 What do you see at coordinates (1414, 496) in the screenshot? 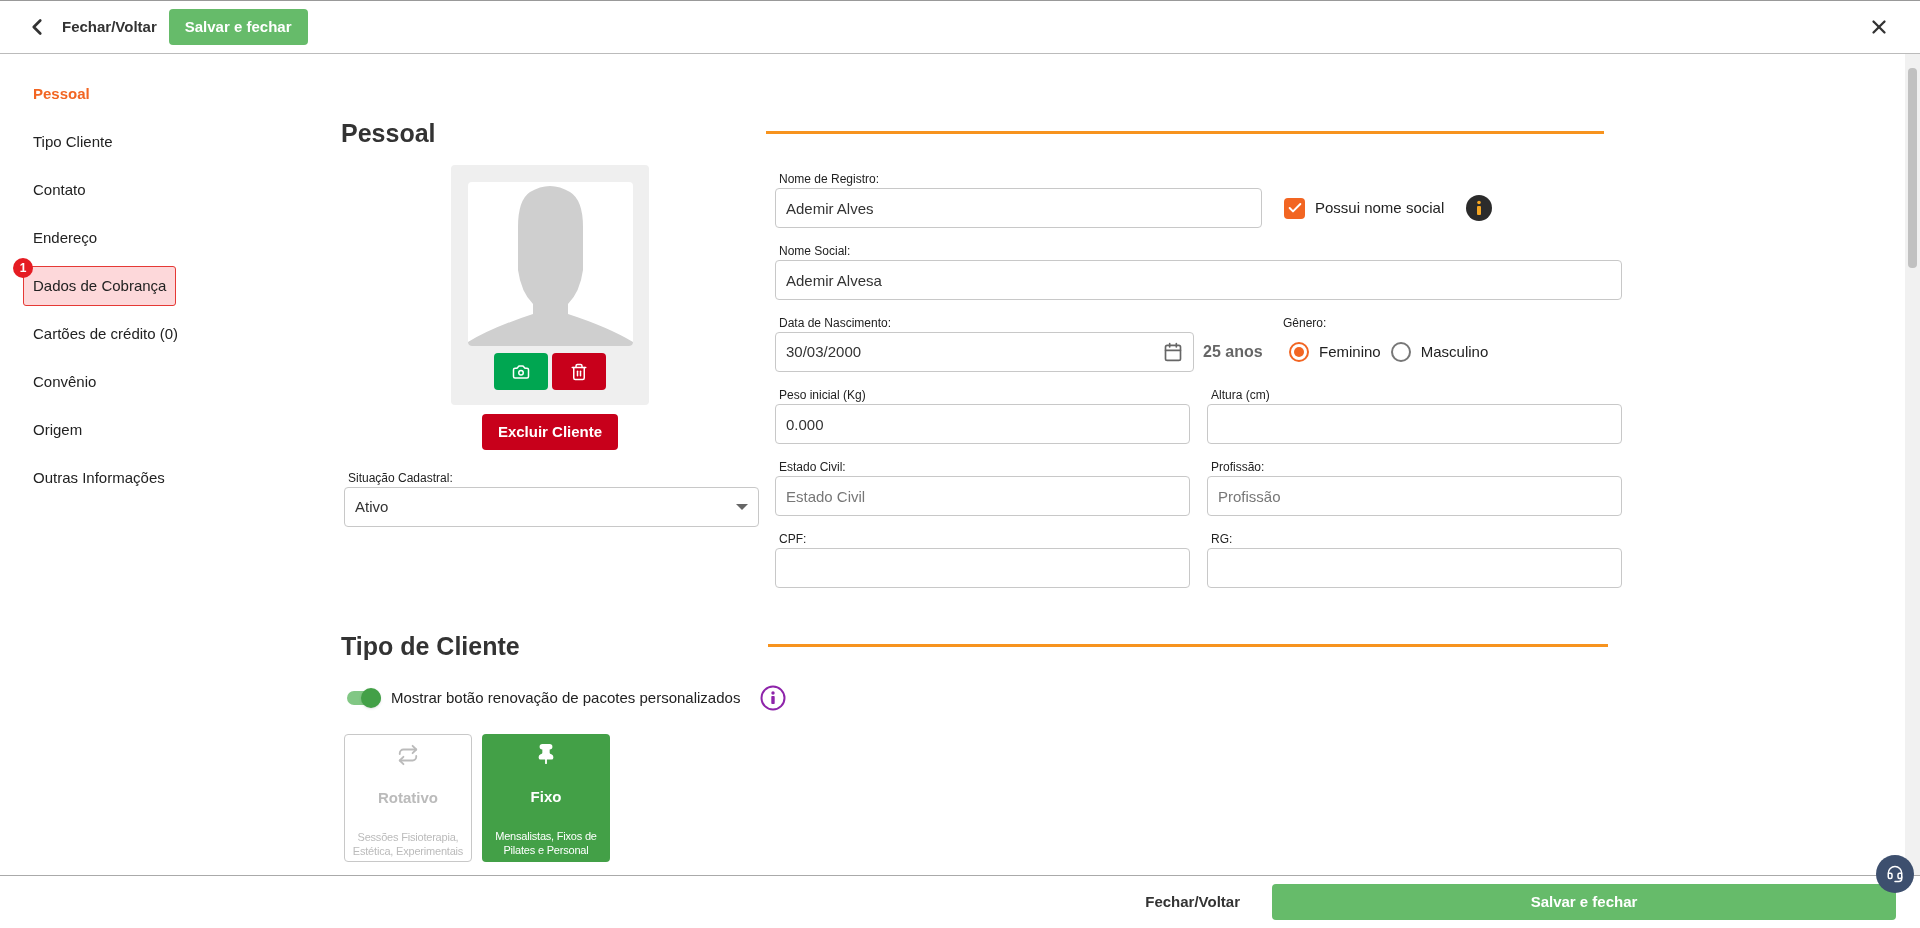
I see `input-field: Profissão` at bounding box center [1414, 496].